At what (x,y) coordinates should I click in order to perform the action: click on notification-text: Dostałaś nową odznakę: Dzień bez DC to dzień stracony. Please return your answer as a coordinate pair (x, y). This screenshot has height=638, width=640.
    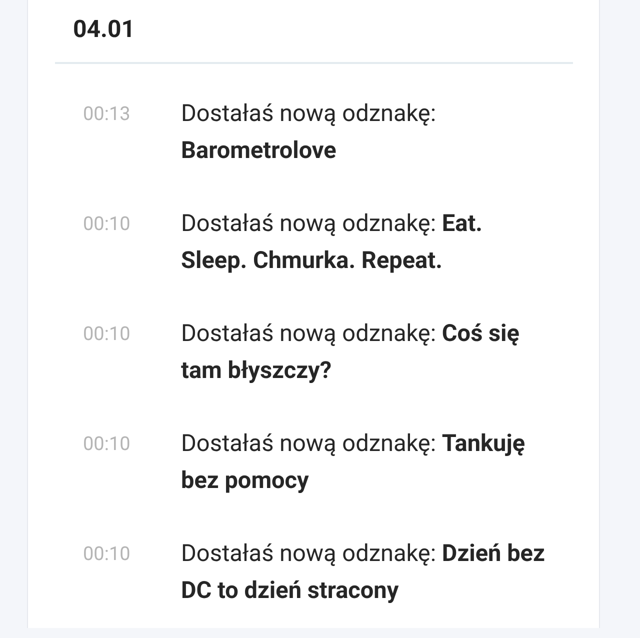
    Looking at the image, I should click on (363, 572).